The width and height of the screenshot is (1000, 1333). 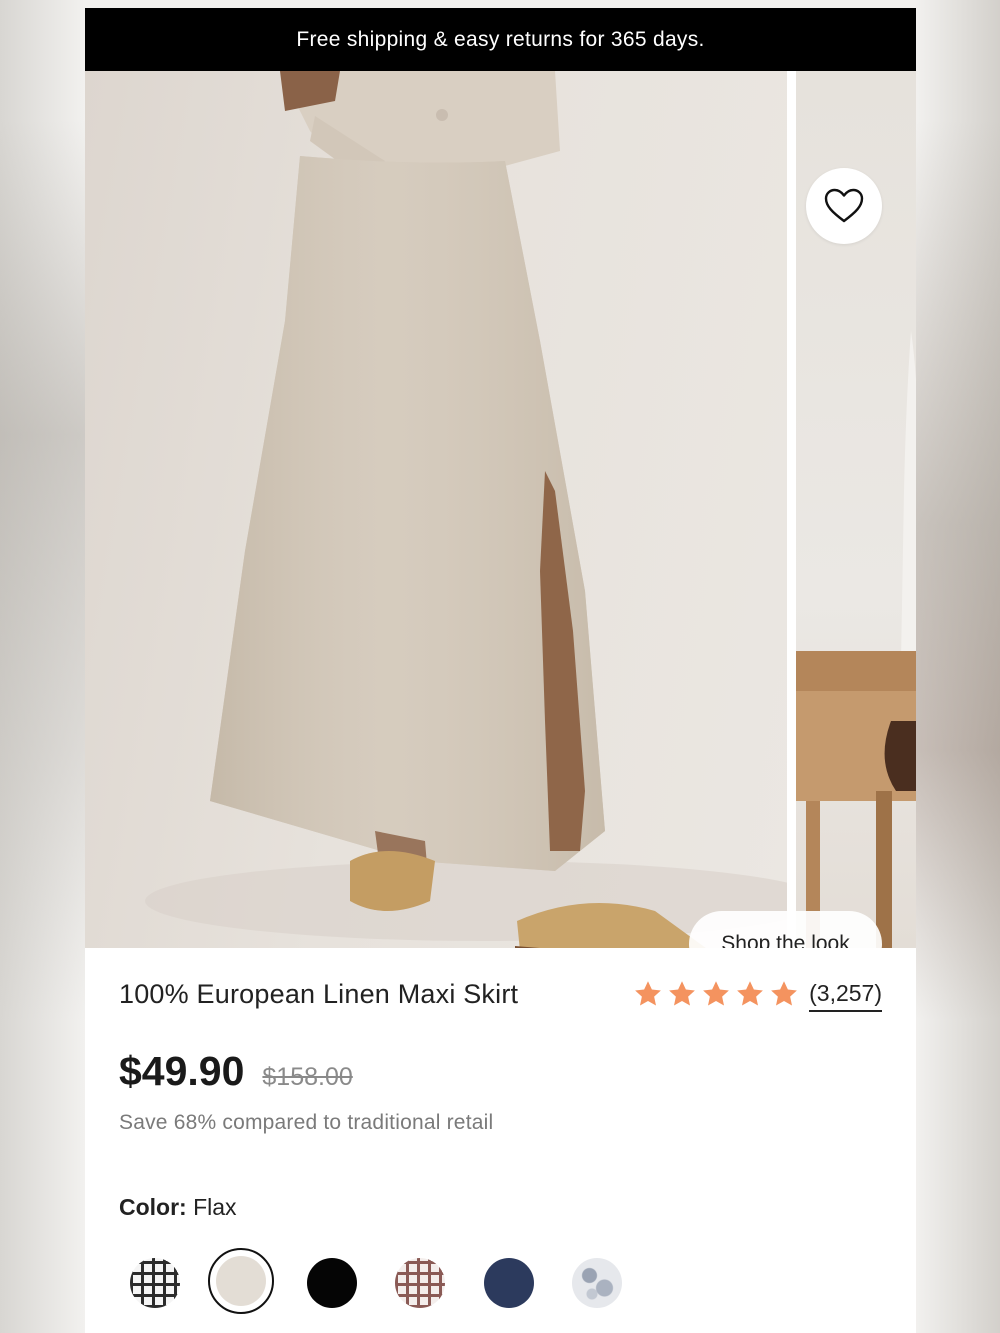 I want to click on color-selector-label: Color: Flax, so click(x=178, y=1207).